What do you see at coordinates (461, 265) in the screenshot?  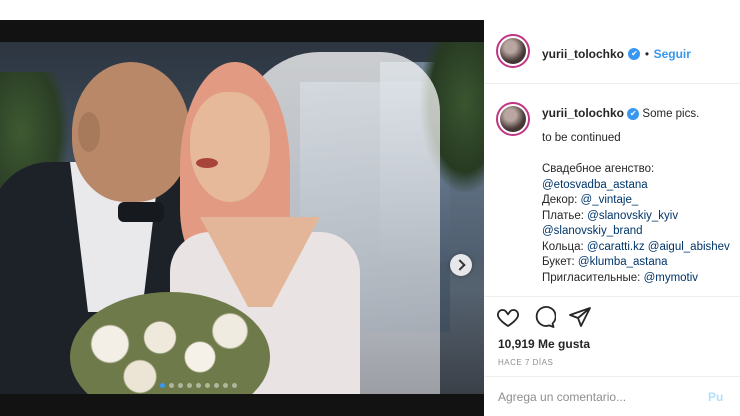 I see `chevron-right-icon` at bounding box center [461, 265].